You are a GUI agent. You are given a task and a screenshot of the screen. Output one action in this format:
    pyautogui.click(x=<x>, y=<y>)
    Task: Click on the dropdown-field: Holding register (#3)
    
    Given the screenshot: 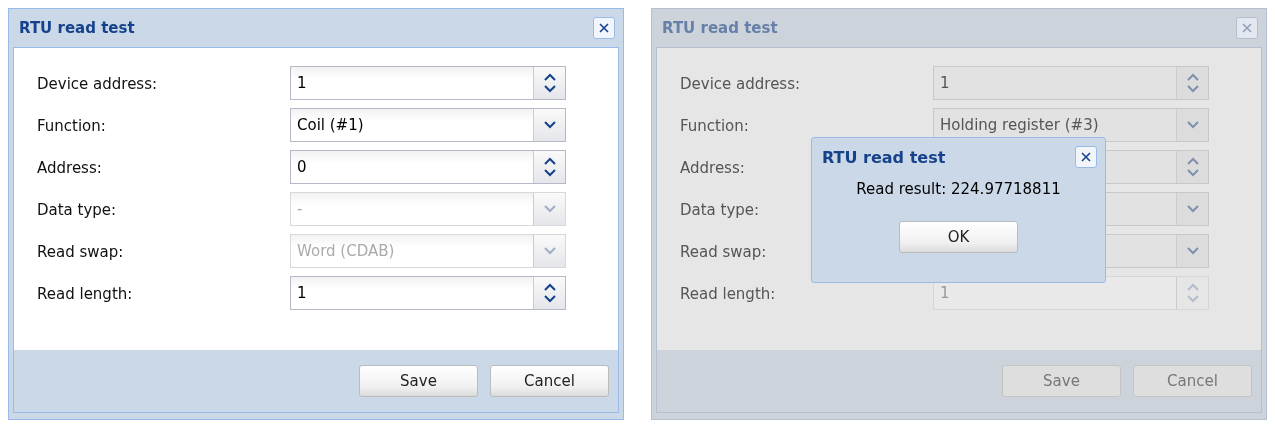 What is the action you would take?
    pyautogui.click(x=1071, y=125)
    